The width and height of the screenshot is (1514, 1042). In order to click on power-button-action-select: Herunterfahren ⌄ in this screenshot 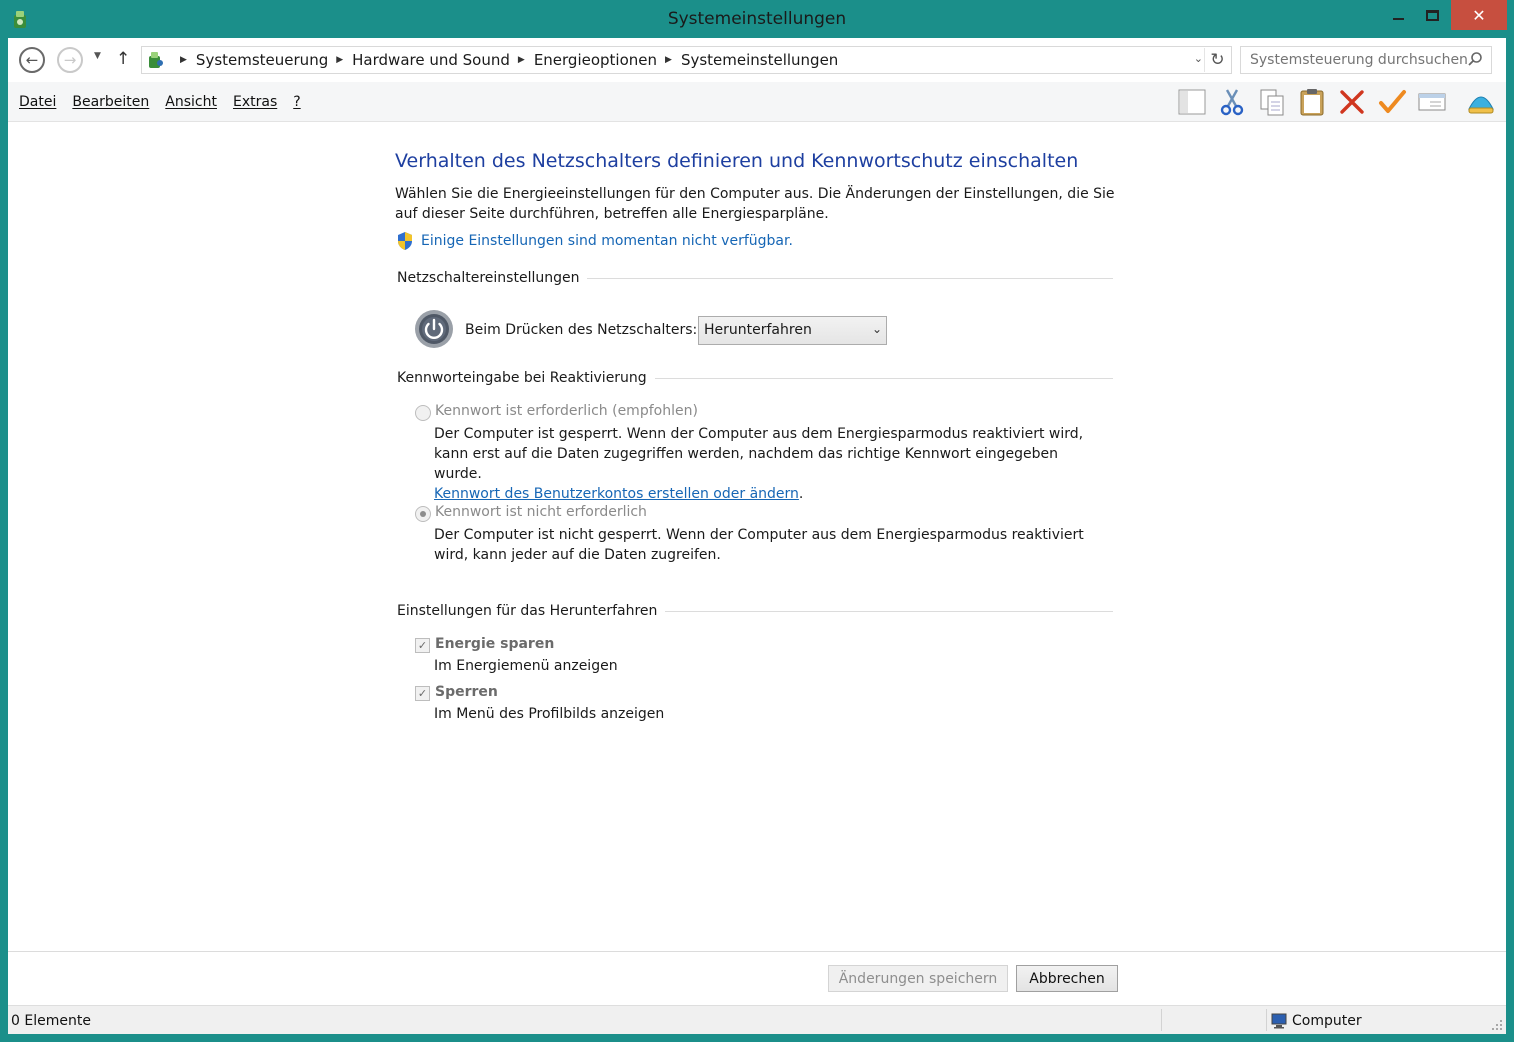, I will do `click(792, 330)`.